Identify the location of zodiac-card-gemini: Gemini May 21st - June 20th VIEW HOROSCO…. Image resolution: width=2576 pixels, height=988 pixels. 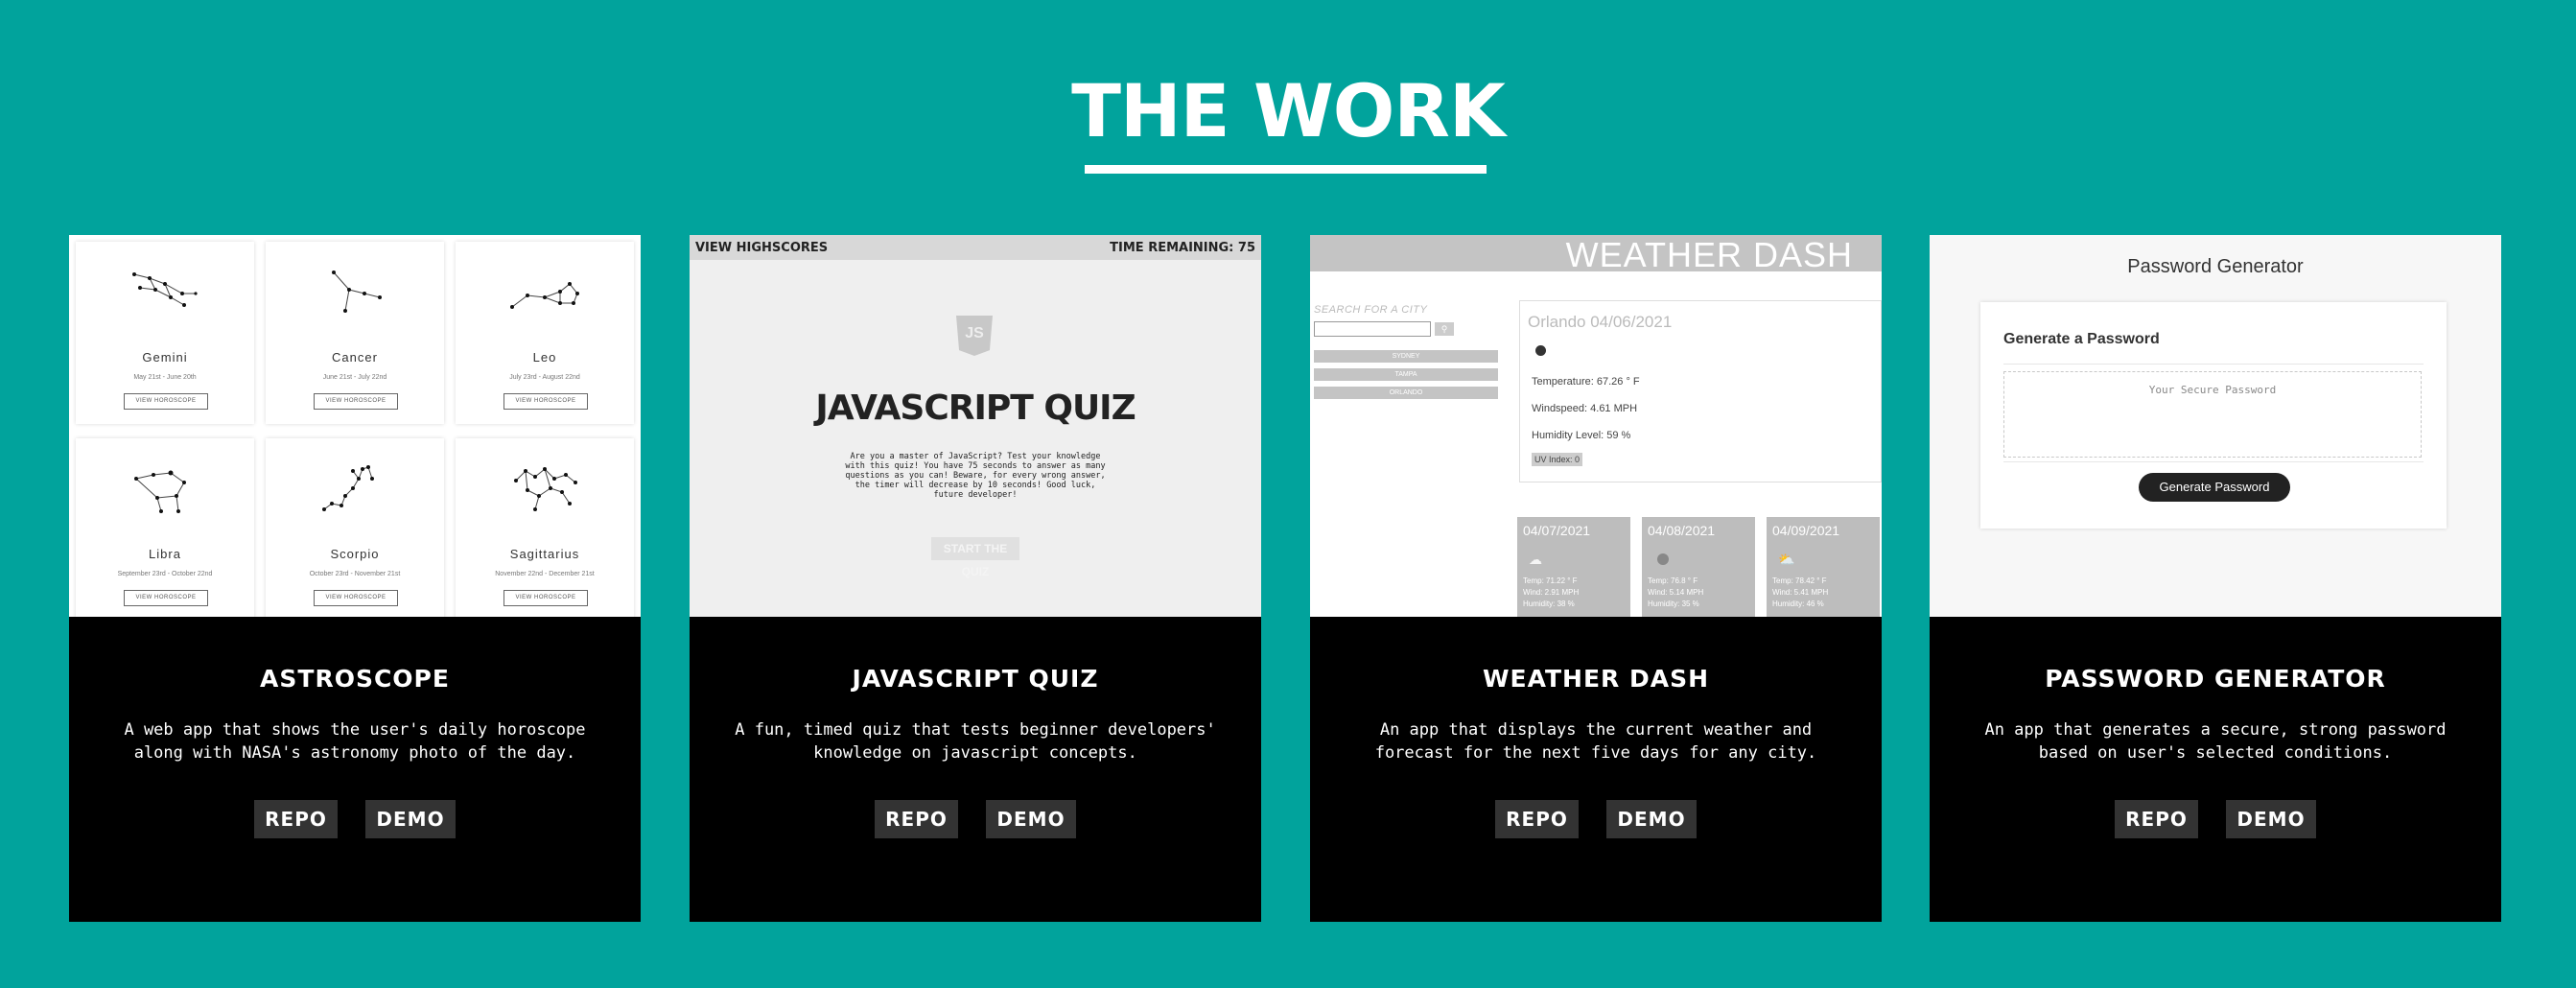
(165, 333).